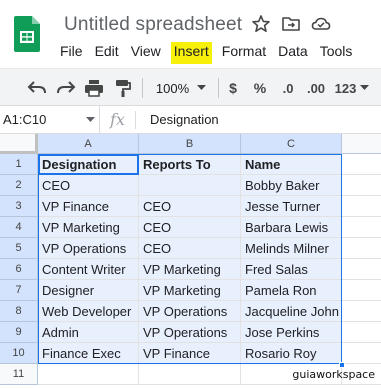  What do you see at coordinates (88, 144) in the screenshot?
I see `column-header-a: A` at bounding box center [88, 144].